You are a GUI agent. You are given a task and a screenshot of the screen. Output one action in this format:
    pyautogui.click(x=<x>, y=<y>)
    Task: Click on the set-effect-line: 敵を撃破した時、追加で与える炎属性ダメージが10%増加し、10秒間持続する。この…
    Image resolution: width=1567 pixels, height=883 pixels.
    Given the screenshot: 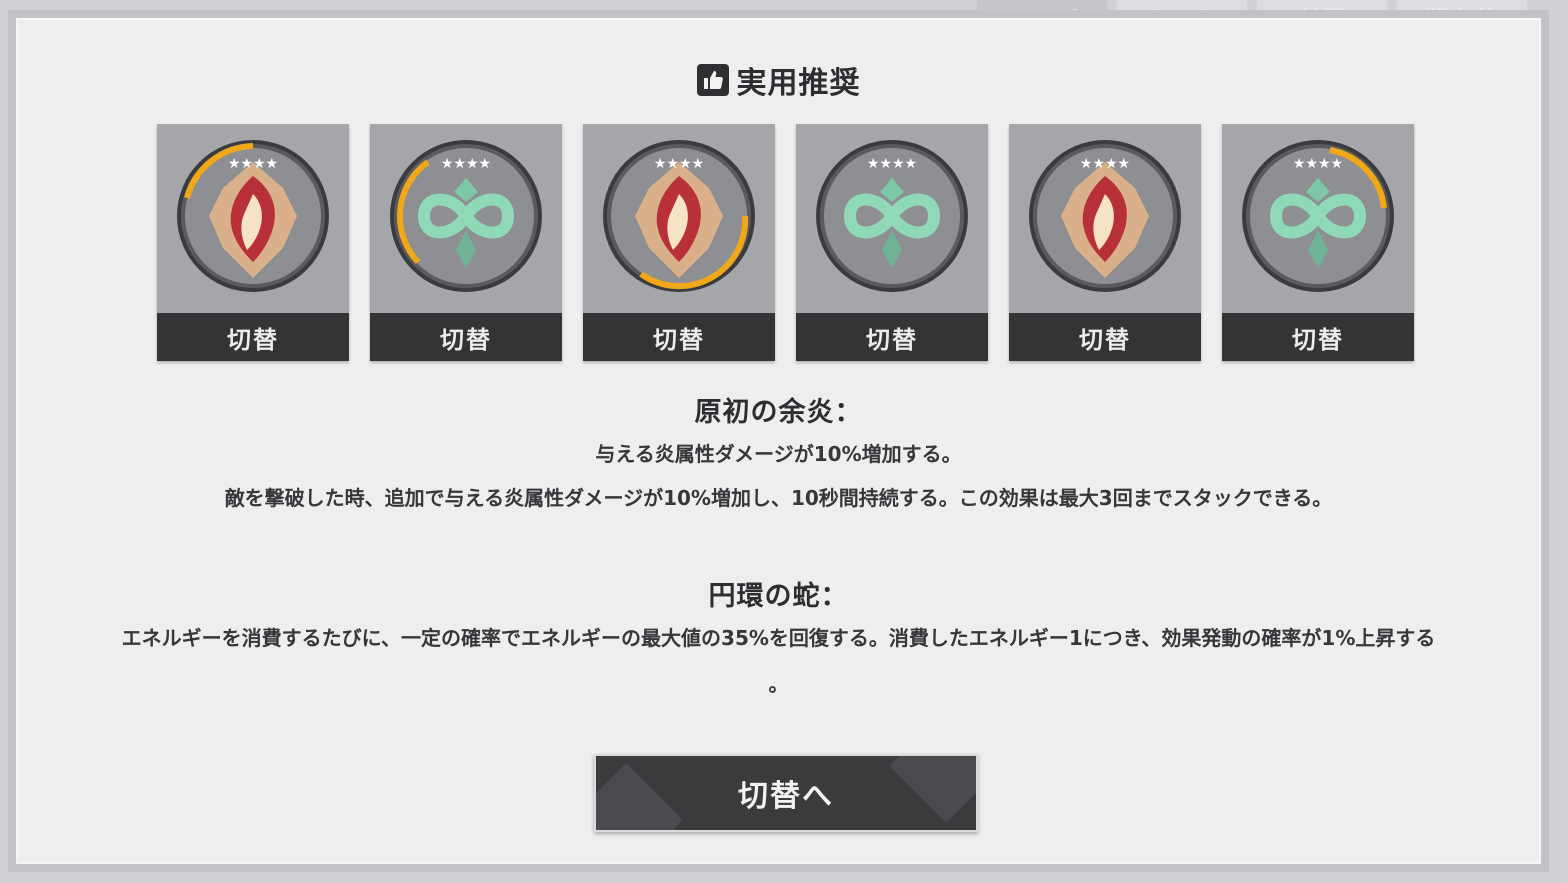 What is the action you would take?
    pyautogui.click(x=778, y=498)
    